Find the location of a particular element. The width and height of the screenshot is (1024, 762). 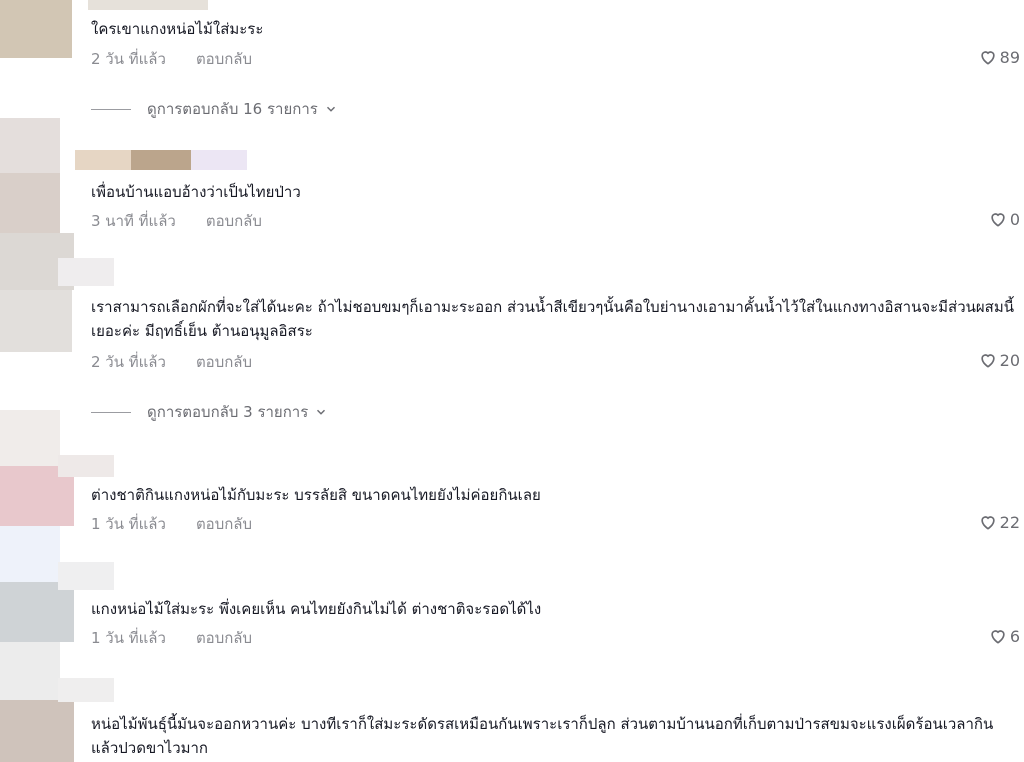

comment-text: เพื่อนบ้านแอบอ้างว่าเป็นไทยป่าว is located at coordinates (196, 192).